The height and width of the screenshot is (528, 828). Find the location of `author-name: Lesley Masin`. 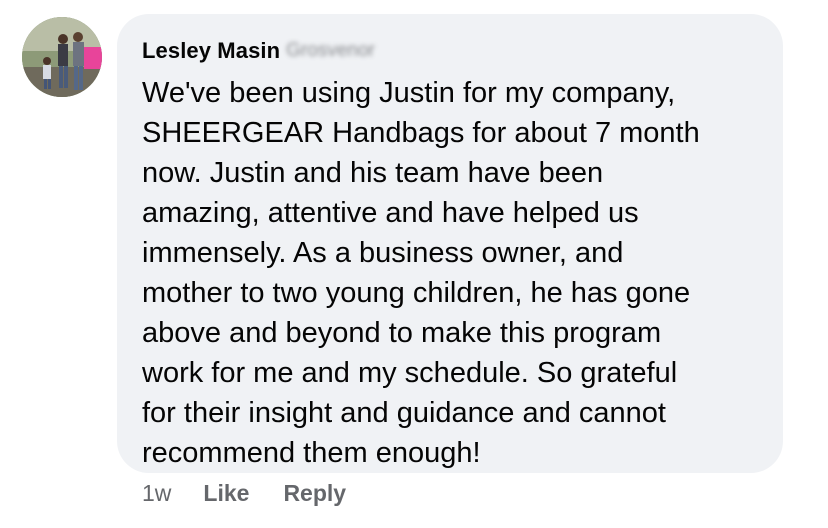

author-name: Lesley Masin is located at coordinates (211, 51).